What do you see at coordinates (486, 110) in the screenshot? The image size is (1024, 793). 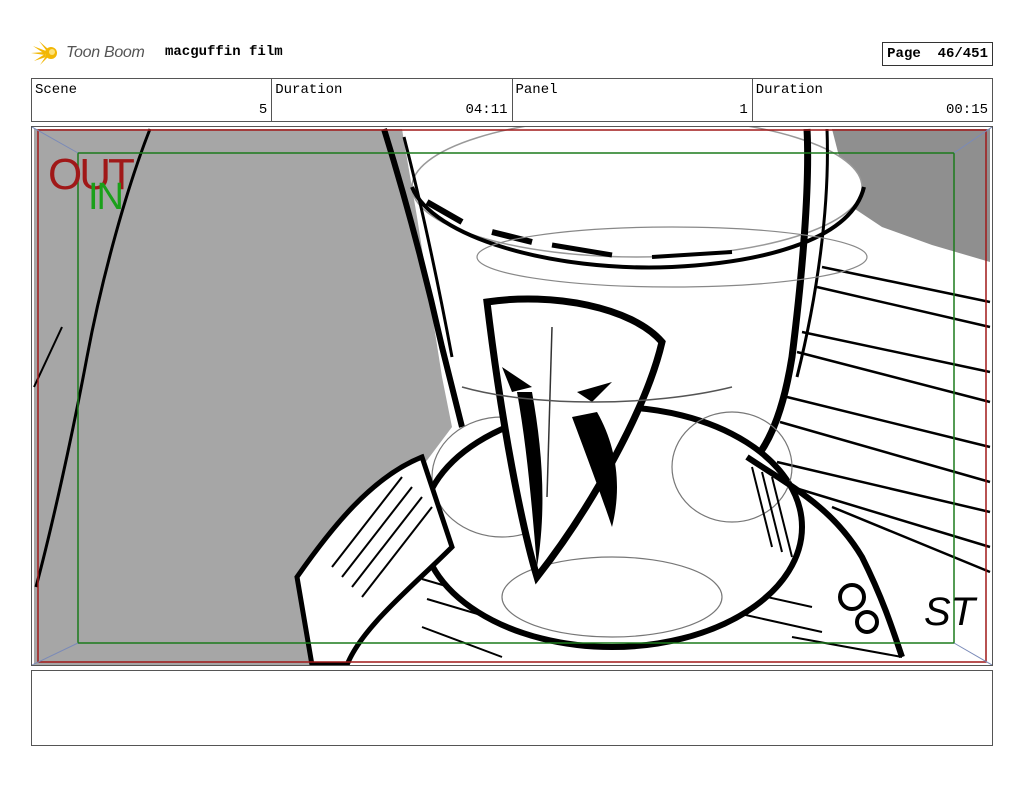 I see `scene-duration-value: 04:11` at bounding box center [486, 110].